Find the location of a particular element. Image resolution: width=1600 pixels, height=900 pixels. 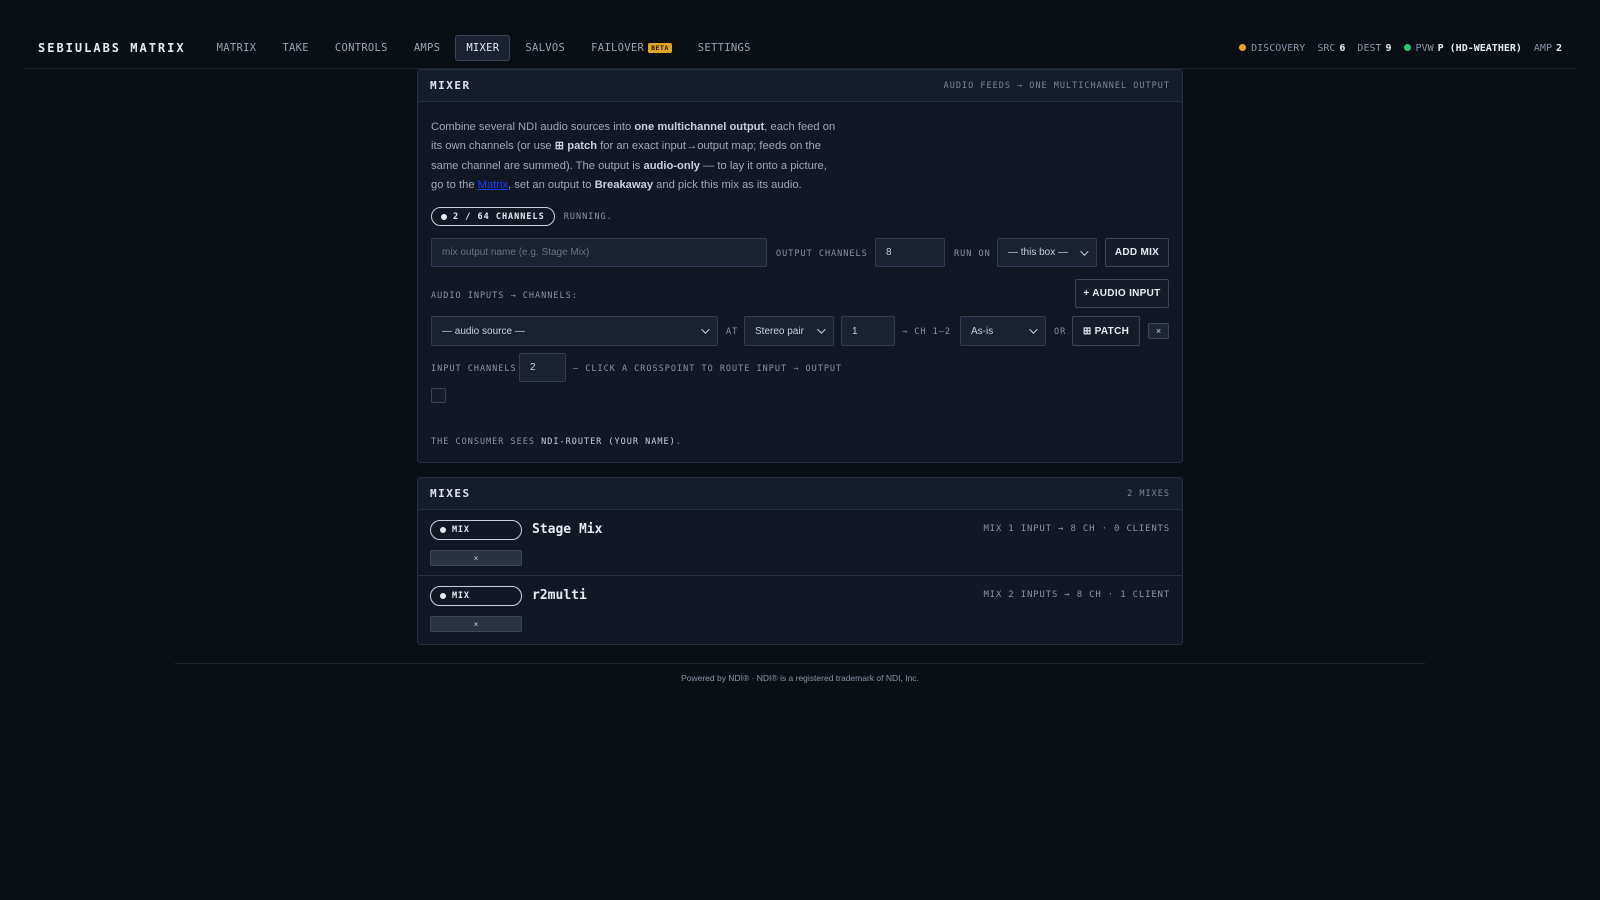

mixes-count: 2 MIXES is located at coordinates (1148, 493).